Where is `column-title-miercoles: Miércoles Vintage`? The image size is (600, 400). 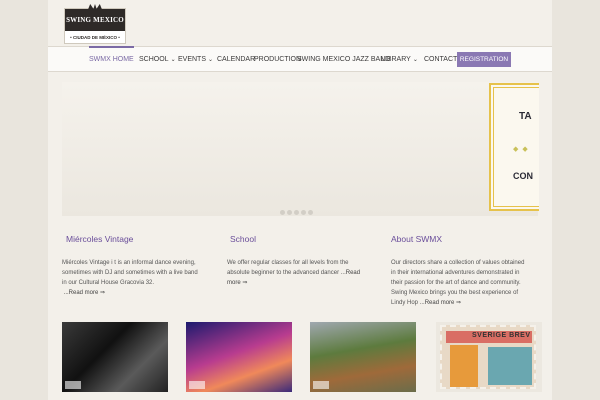
column-title-miercoles: Miércoles Vintage is located at coordinates (99, 239).